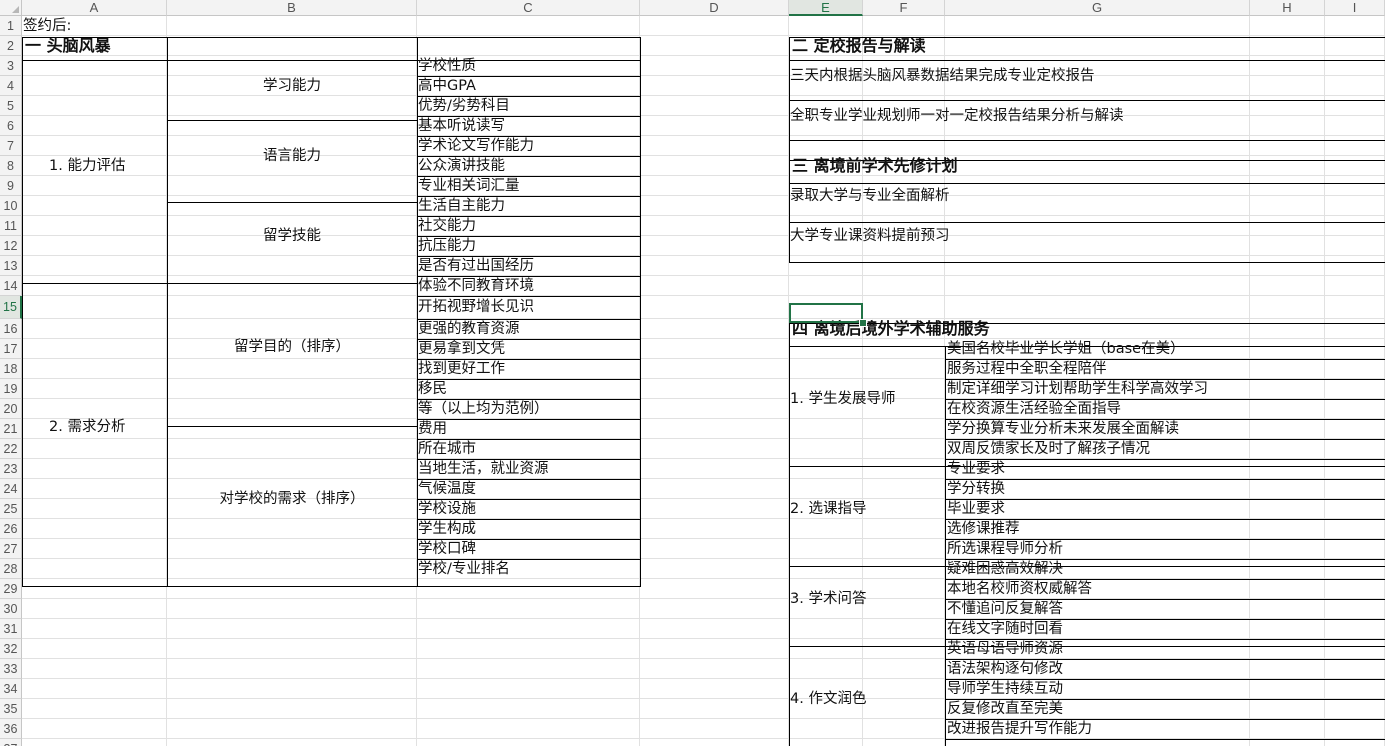 This screenshot has width=1385, height=746. Describe the element at coordinates (528, 329) in the screenshot. I see `item-c16: 更强的教育资源` at that location.